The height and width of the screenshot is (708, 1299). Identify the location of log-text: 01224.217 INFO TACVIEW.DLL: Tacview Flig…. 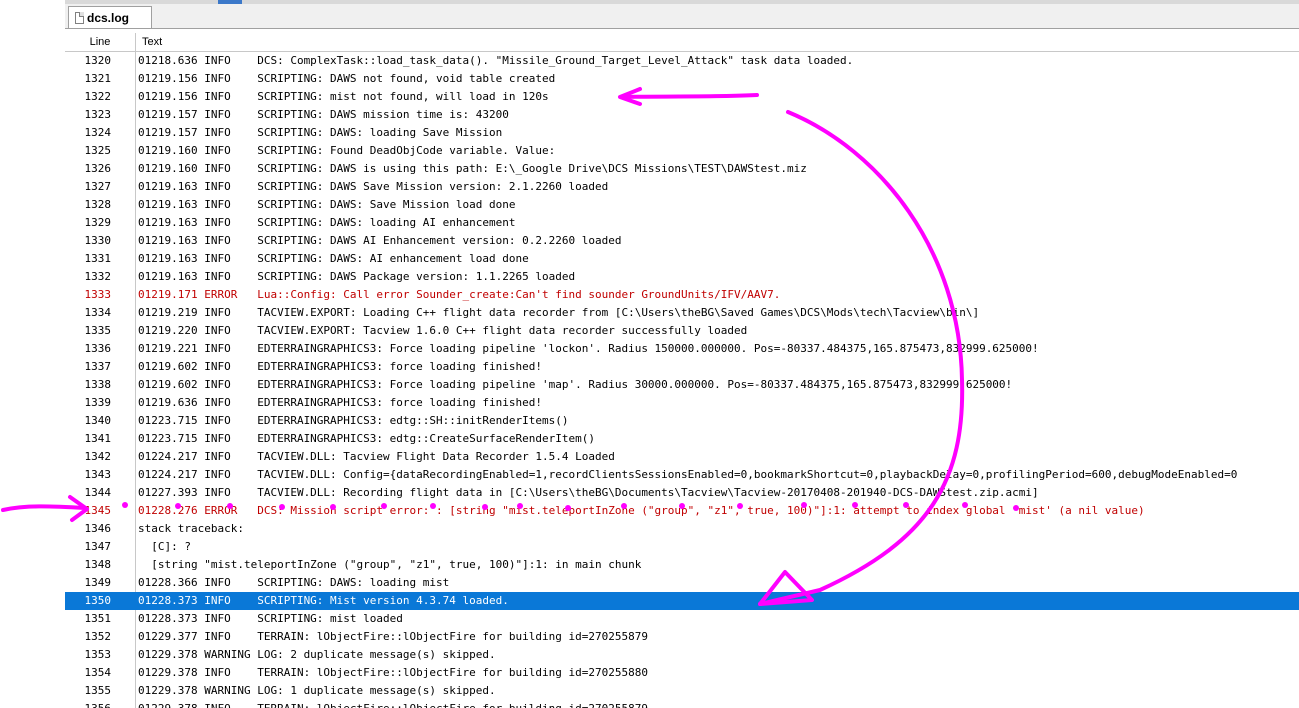
(376, 456).